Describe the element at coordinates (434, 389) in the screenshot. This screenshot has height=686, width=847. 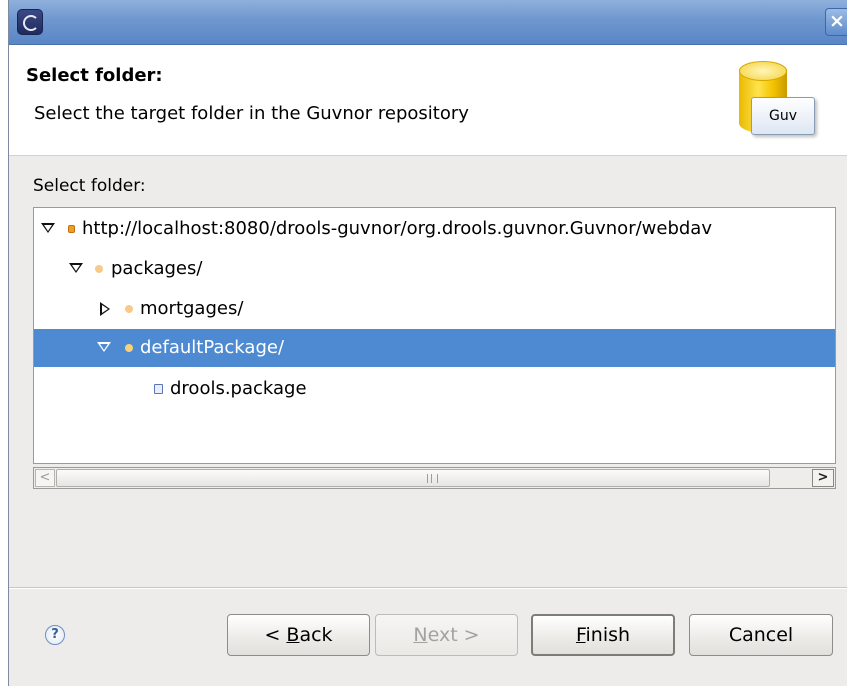
I see `tree-item-drools-package: drools.package` at that location.